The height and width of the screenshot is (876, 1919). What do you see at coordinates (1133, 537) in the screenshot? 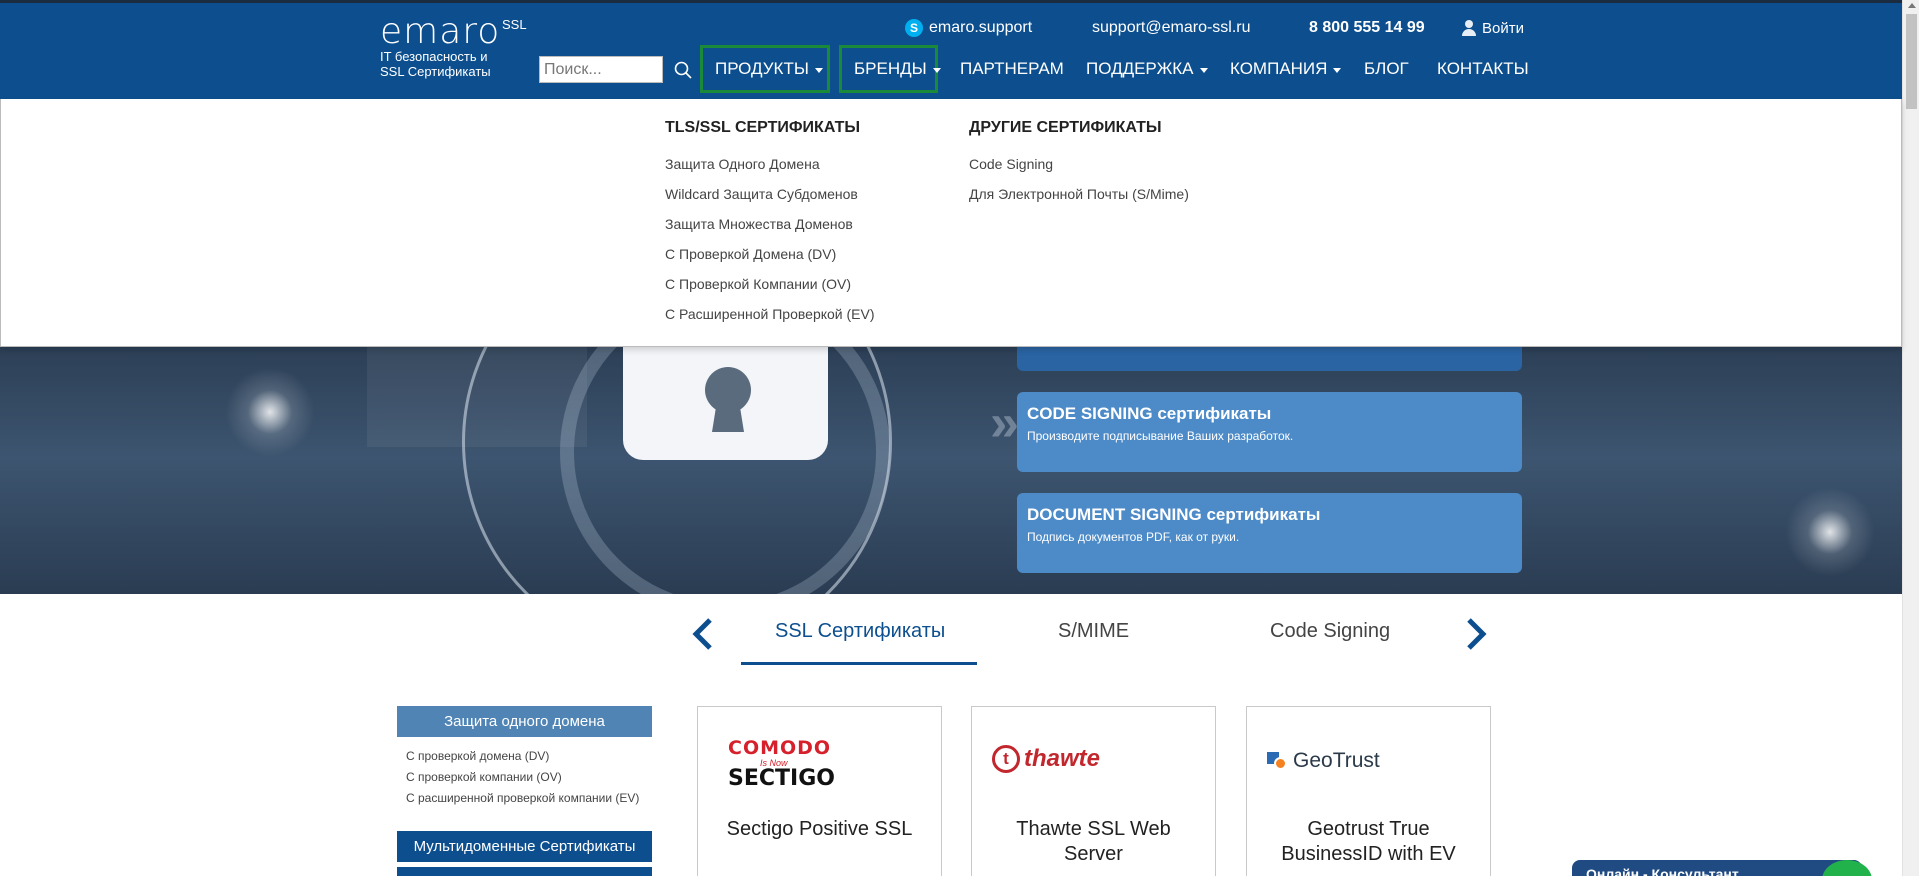
I see `hero-card-desc: Подпись документов PDF, как от руки.` at bounding box center [1133, 537].